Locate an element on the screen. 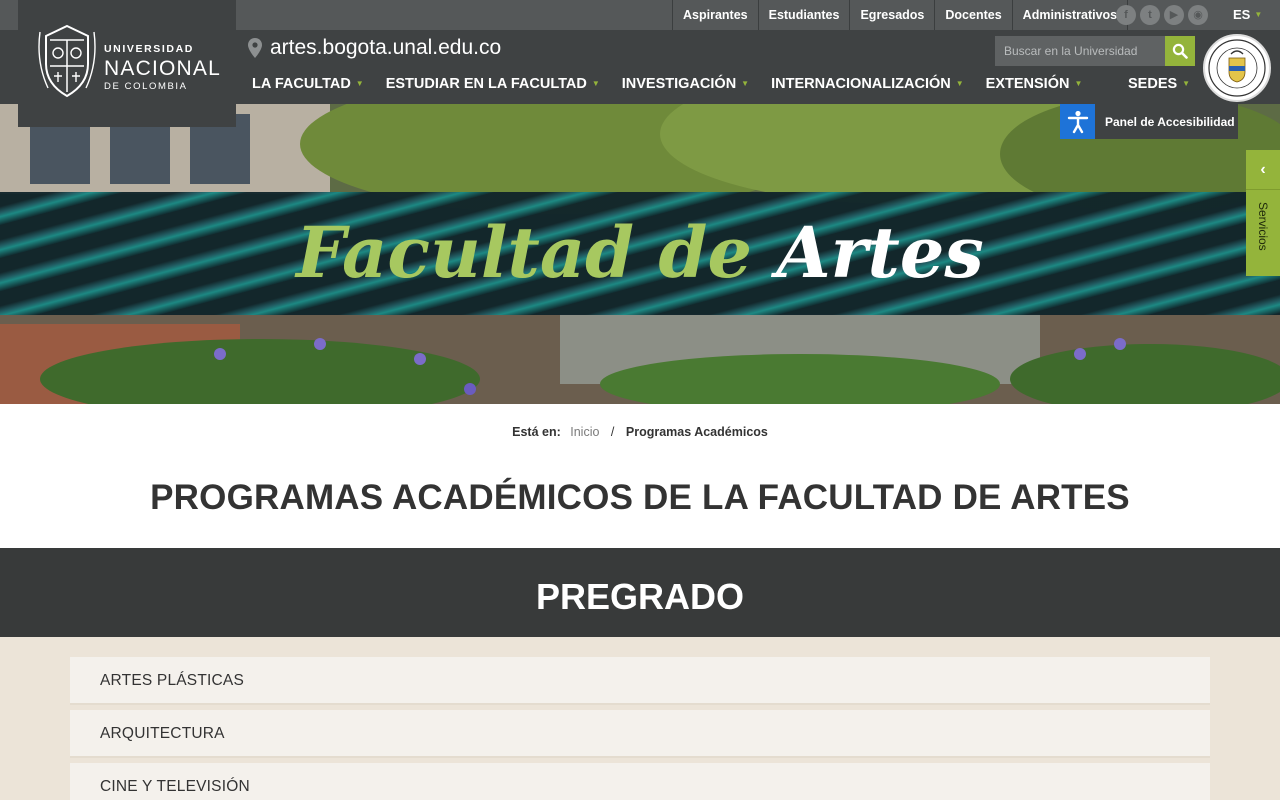 The width and height of the screenshot is (1280, 800). breadcrumb-label: Está en: is located at coordinates (536, 432).